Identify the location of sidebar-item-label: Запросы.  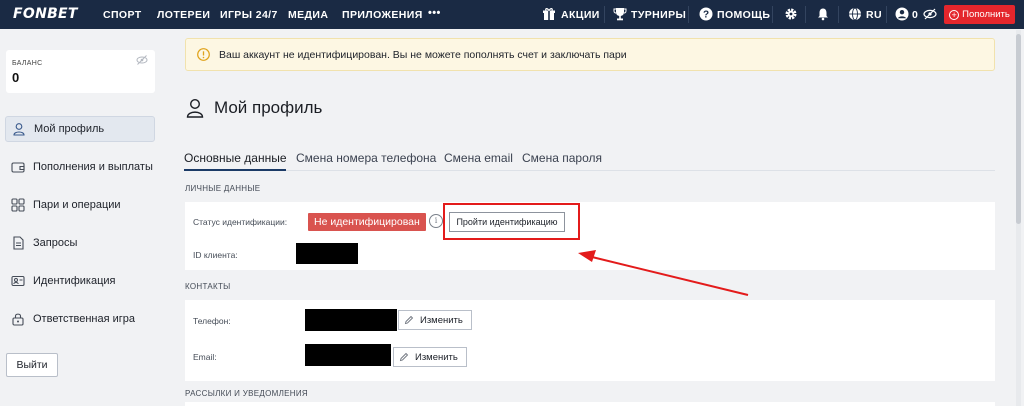
(55, 243).